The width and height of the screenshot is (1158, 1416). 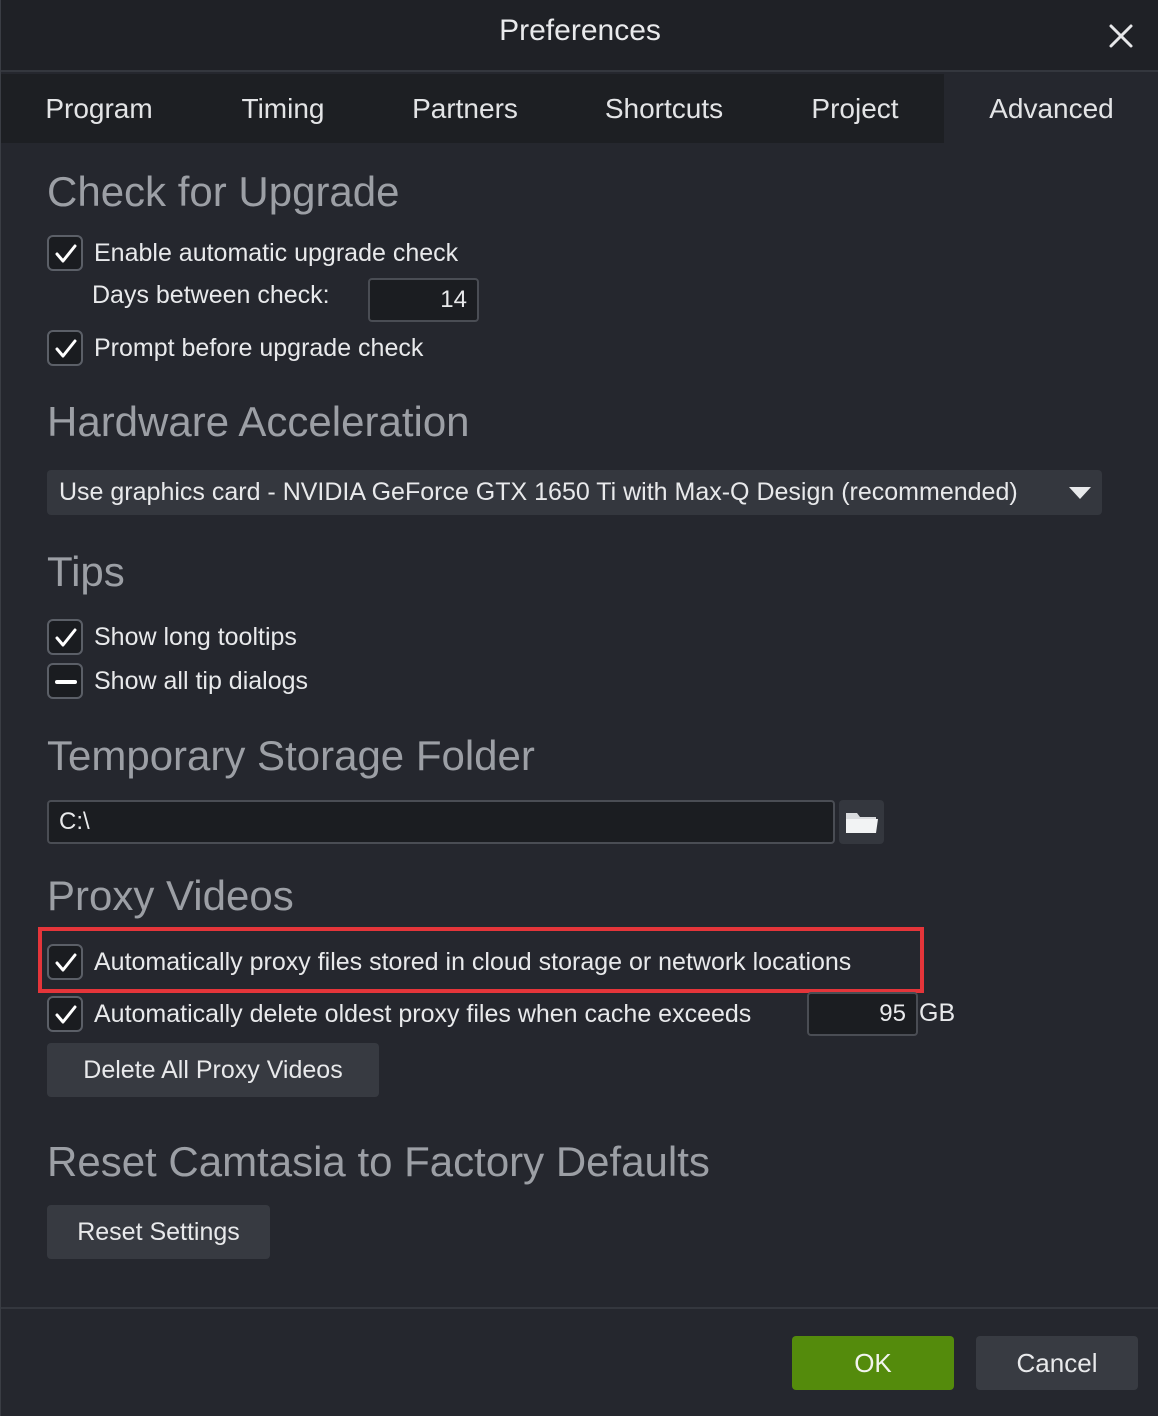 What do you see at coordinates (195, 637) in the screenshot?
I see `long-tooltips-label: Show long tooltips` at bounding box center [195, 637].